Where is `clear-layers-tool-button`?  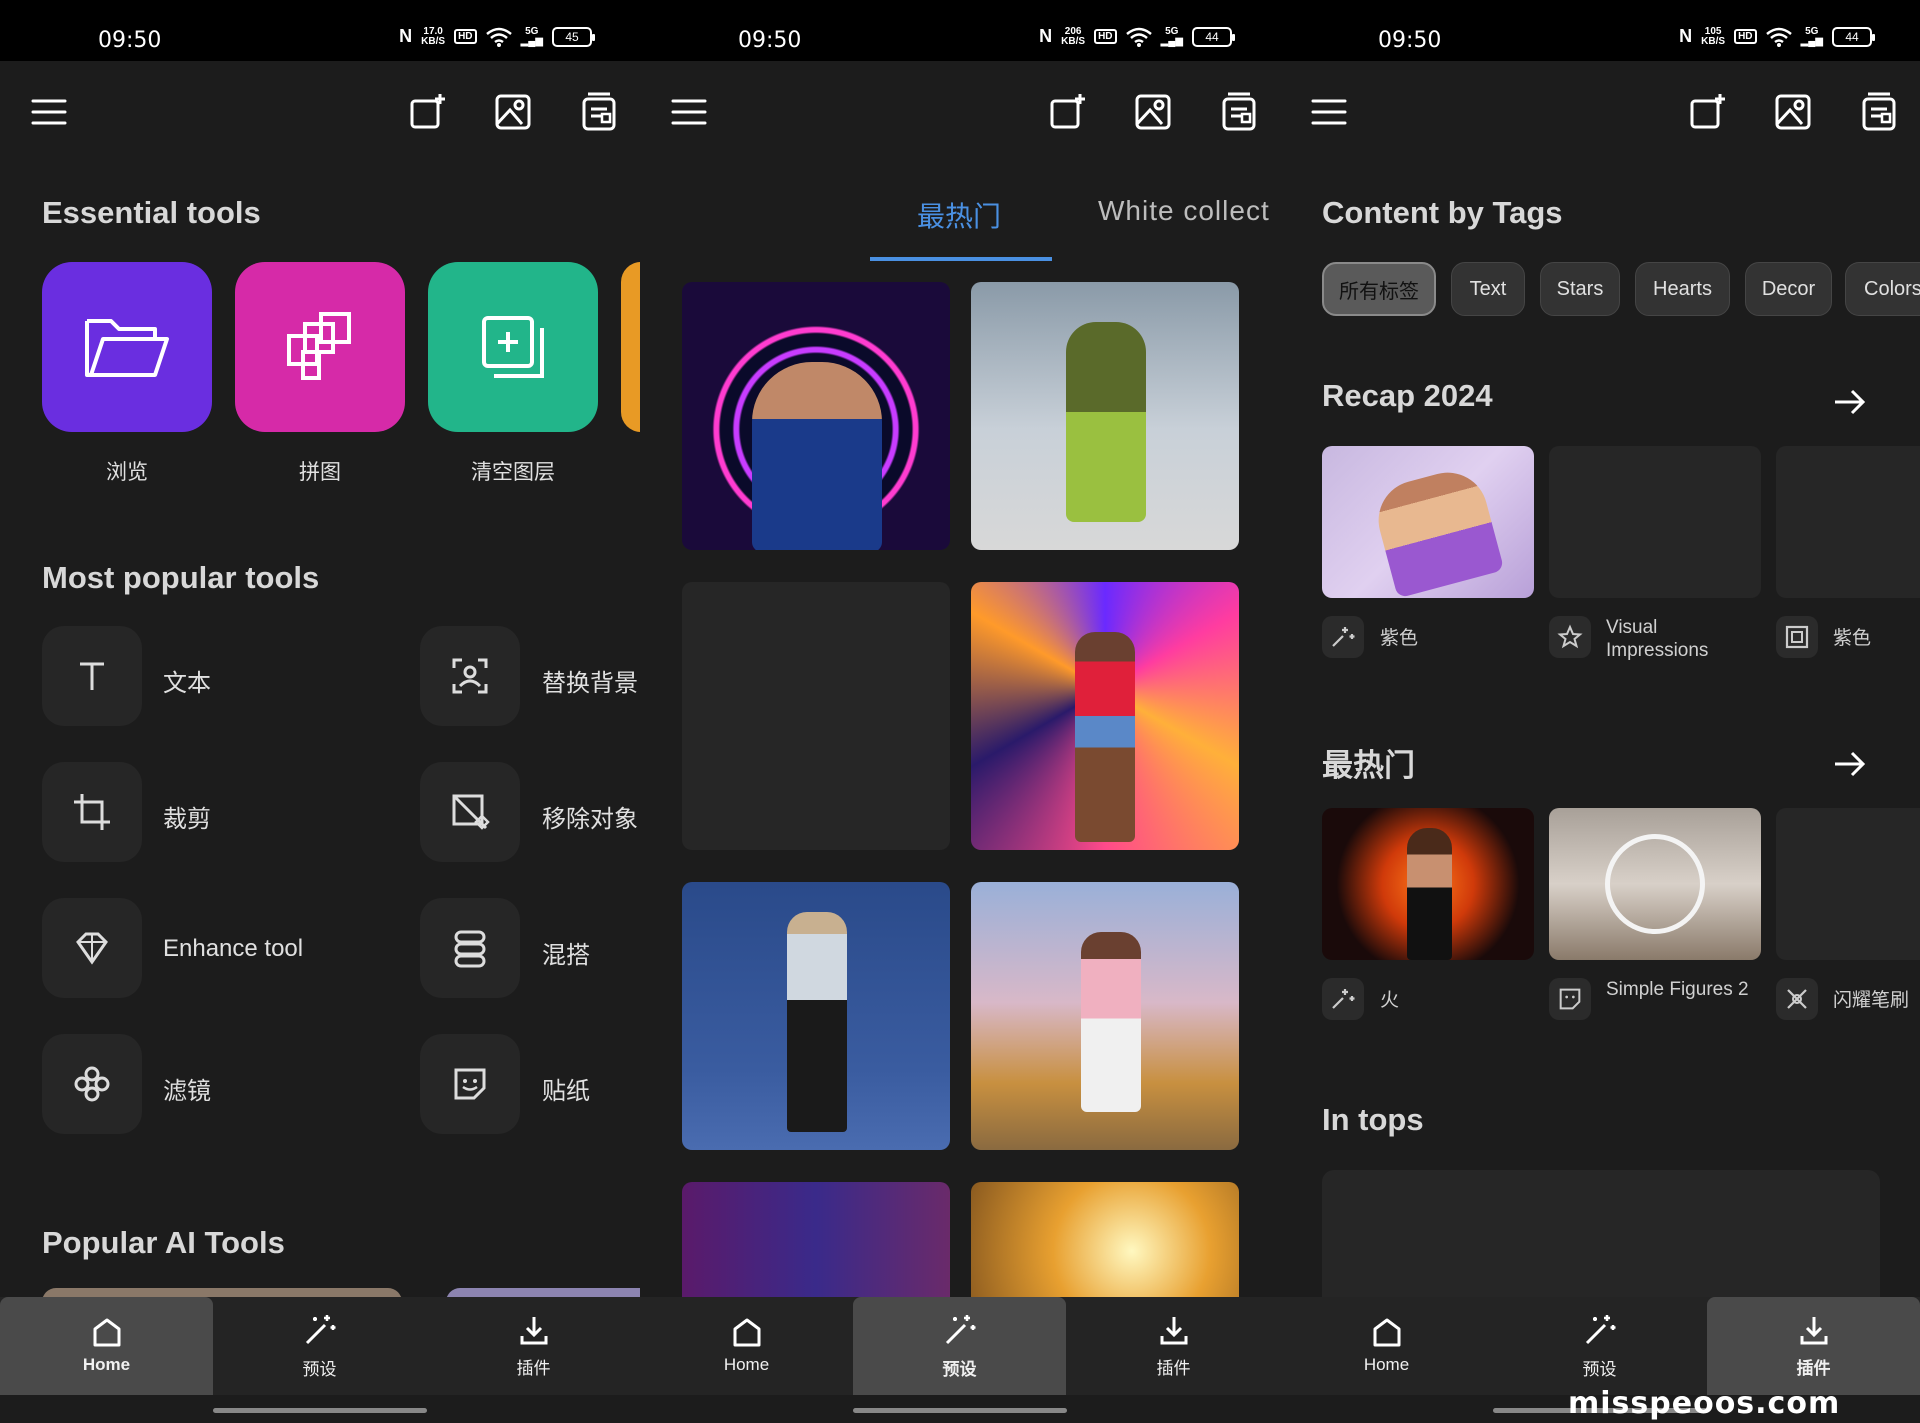
clear-layers-tool-button is located at coordinates (513, 347).